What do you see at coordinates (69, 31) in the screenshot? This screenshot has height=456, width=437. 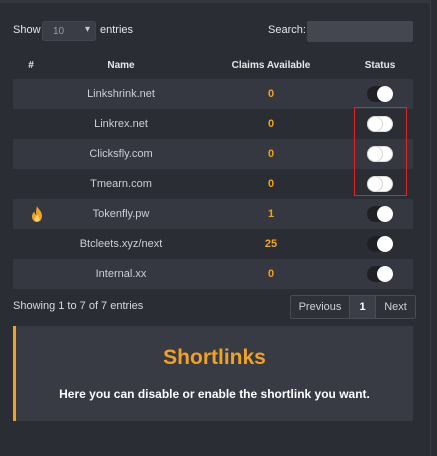 I see `page-length-select: 10 ▾` at bounding box center [69, 31].